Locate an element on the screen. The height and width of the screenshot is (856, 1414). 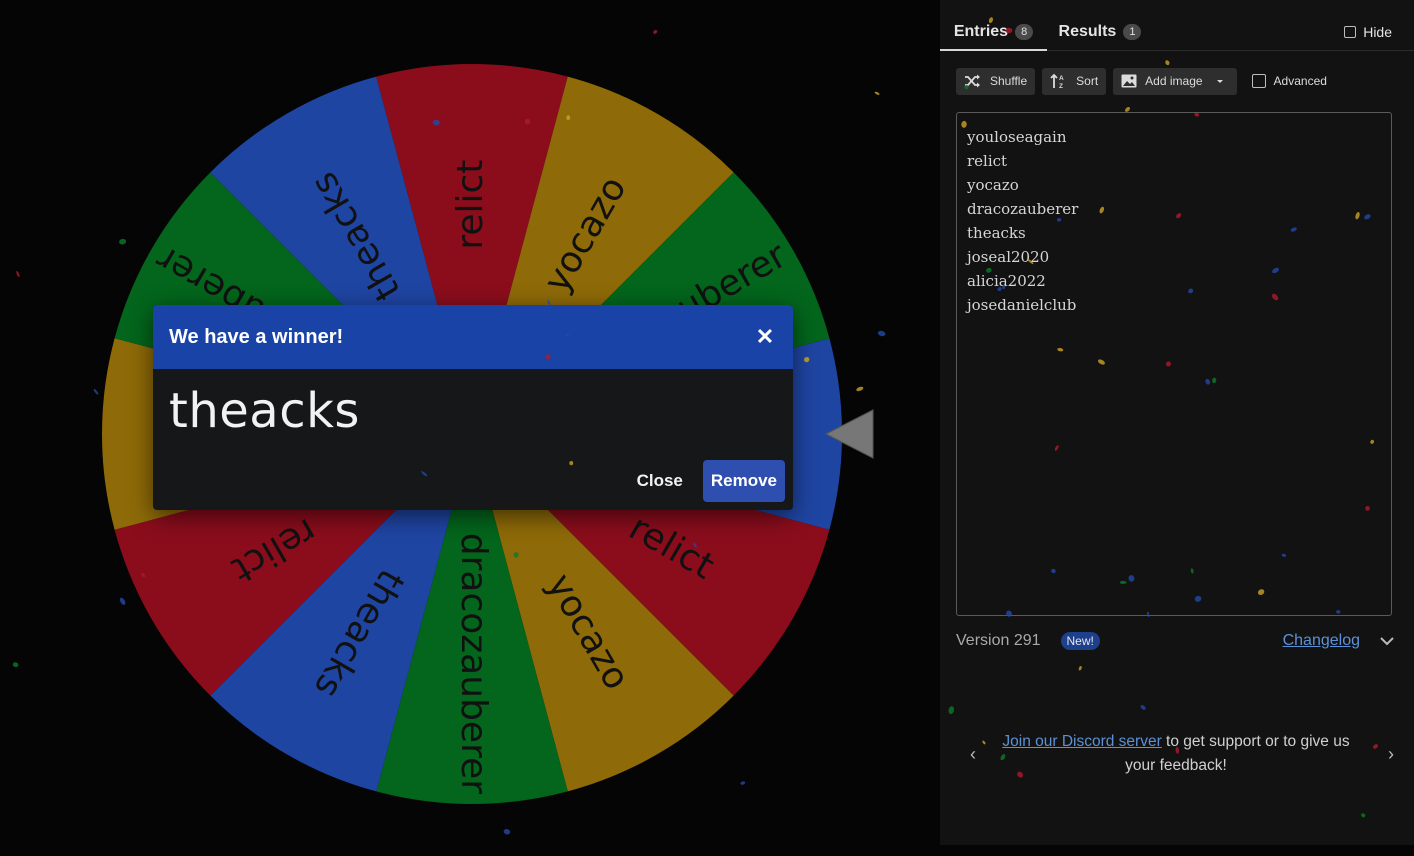
version-row: Version 291 New! Changelog is located at coordinates (1176, 641).